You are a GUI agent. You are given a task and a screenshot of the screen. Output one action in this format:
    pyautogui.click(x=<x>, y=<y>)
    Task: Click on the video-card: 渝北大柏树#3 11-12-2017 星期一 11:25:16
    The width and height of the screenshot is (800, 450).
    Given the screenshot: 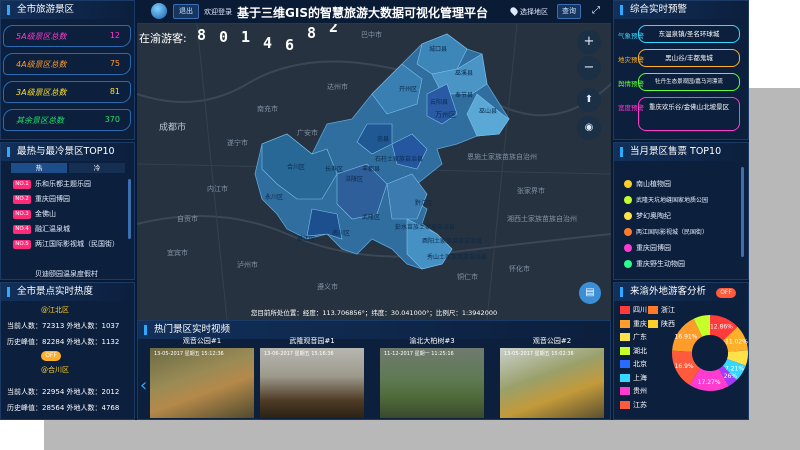 What is the action you would take?
    pyautogui.click(x=432, y=377)
    